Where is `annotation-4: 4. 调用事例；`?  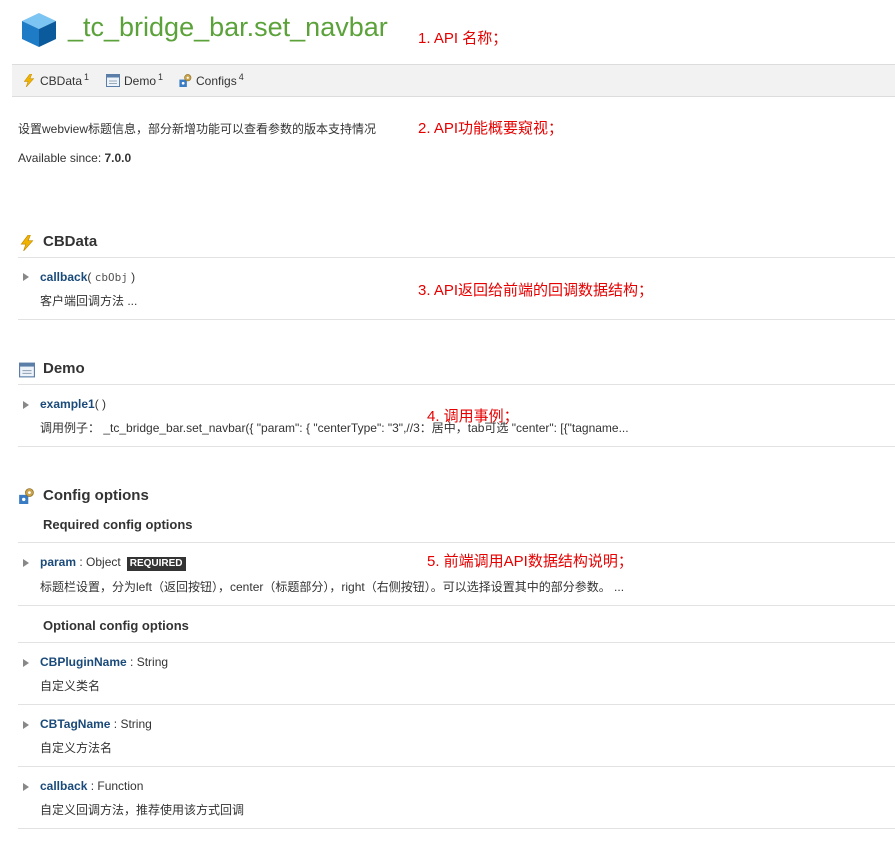 annotation-4: 4. 调用事例； is located at coordinates (473, 416).